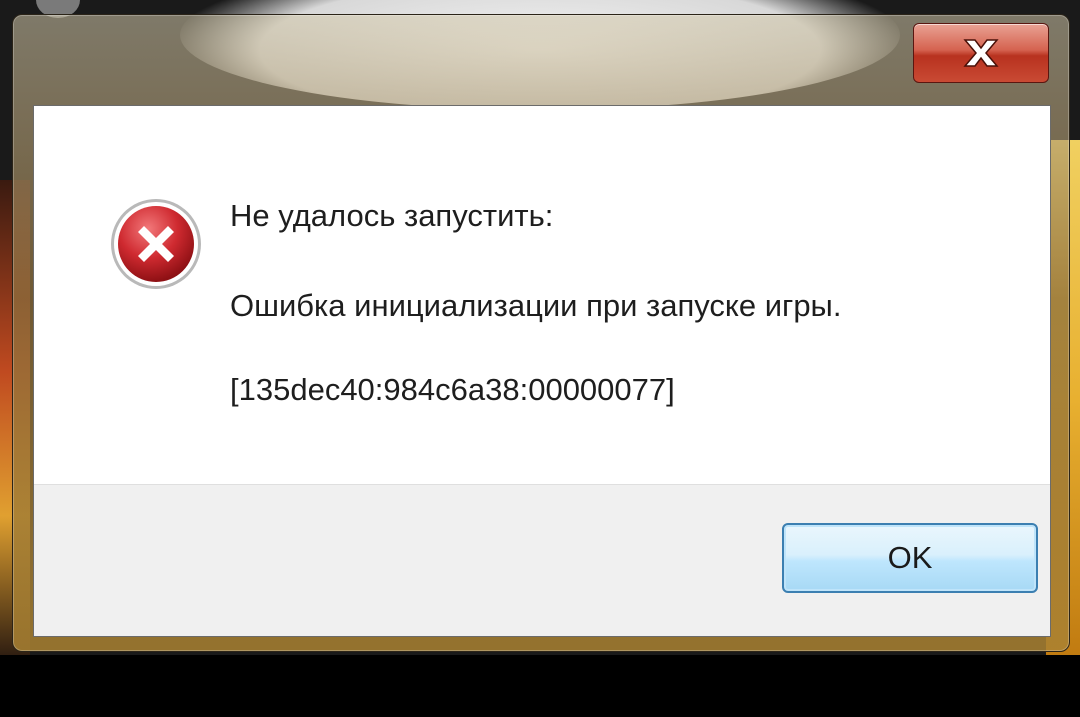  I want to click on close-icon, so click(981, 53).